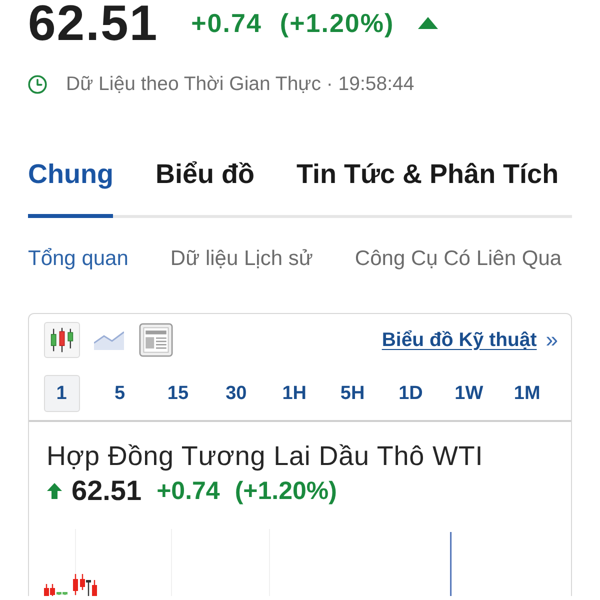 The image size is (600, 600). Describe the element at coordinates (265, 456) in the screenshot. I see `instrument-name: Hợp Đồng Tương Lai Dầu Thô WTI` at that location.